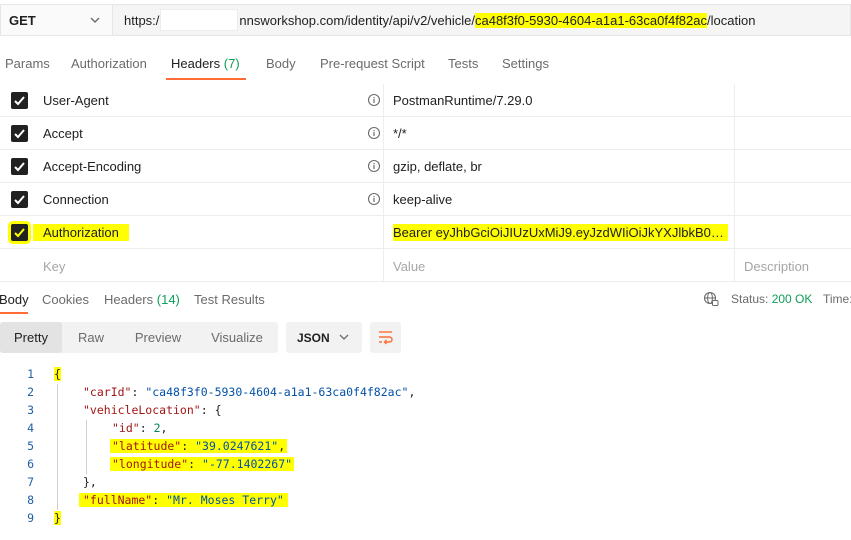 The image size is (851, 540). Describe the element at coordinates (129, 299) in the screenshot. I see `tab-response-headers-label: Headers` at that location.